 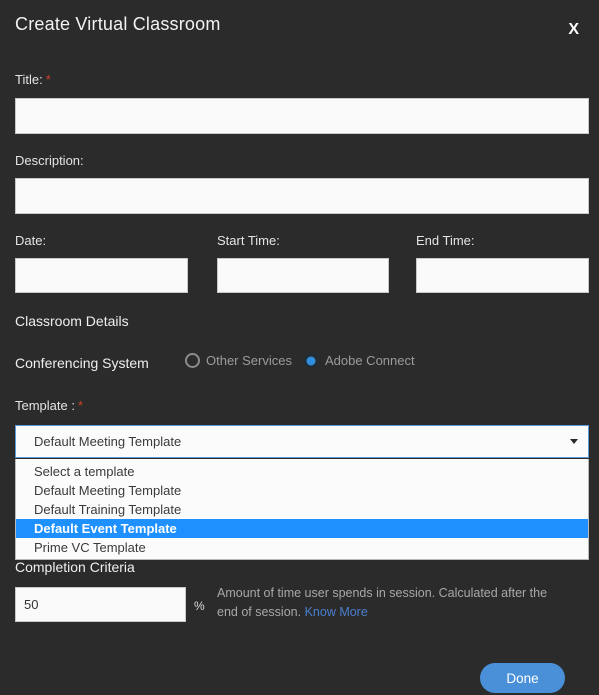 What do you see at coordinates (75, 567) in the screenshot?
I see `completion-criteria-heading: Completion Criteria` at bounding box center [75, 567].